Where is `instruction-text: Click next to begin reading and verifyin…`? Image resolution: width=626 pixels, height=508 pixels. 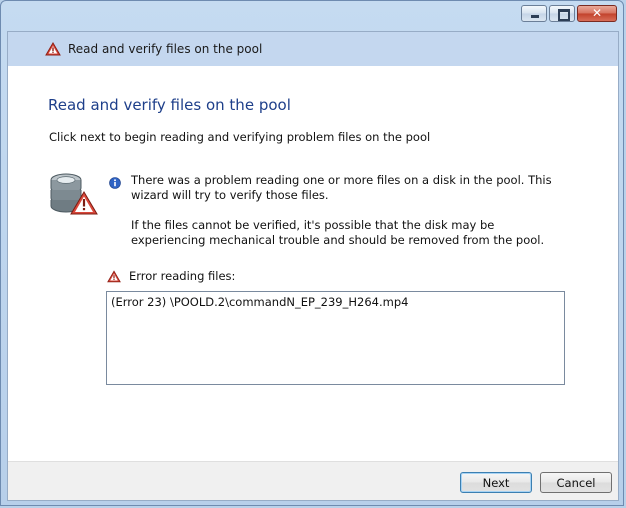
instruction-text: Click next to begin reading and verifyin… is located at coordinates (240, 137).